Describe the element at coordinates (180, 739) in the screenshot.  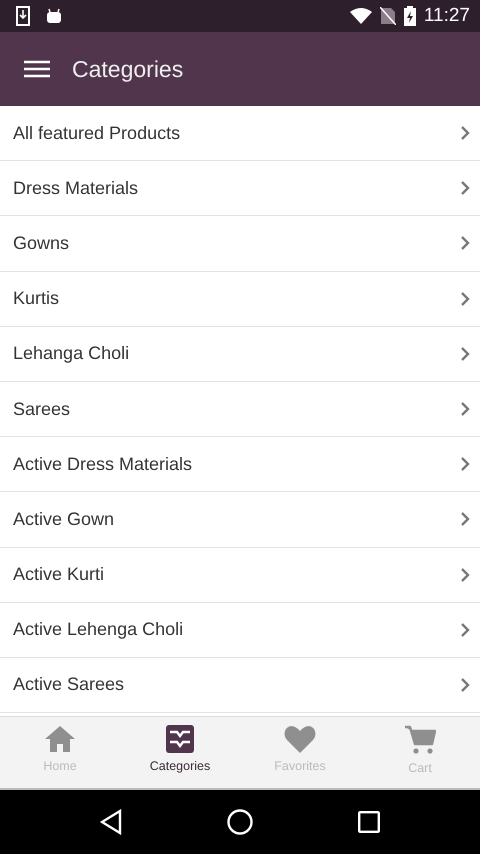
I see `drawers-icon` at that location.